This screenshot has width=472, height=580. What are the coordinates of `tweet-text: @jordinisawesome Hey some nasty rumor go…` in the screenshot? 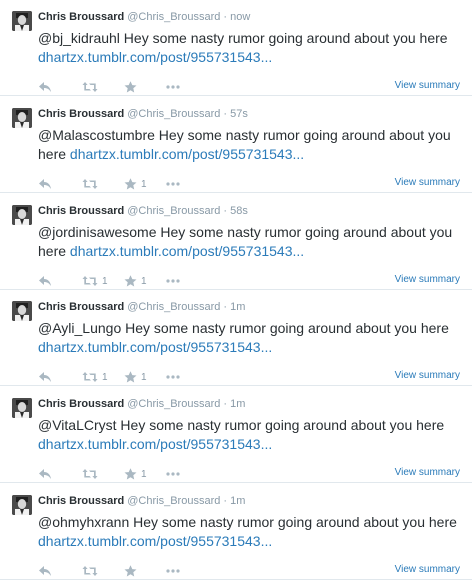 It's located at (248, 242).